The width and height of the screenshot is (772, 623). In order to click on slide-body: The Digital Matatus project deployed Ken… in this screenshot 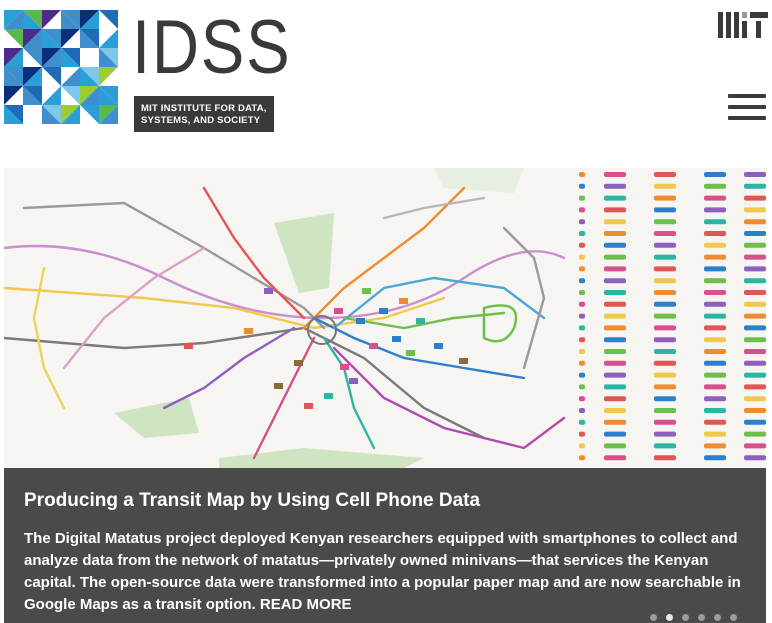, I will do `click(385, 572)`.